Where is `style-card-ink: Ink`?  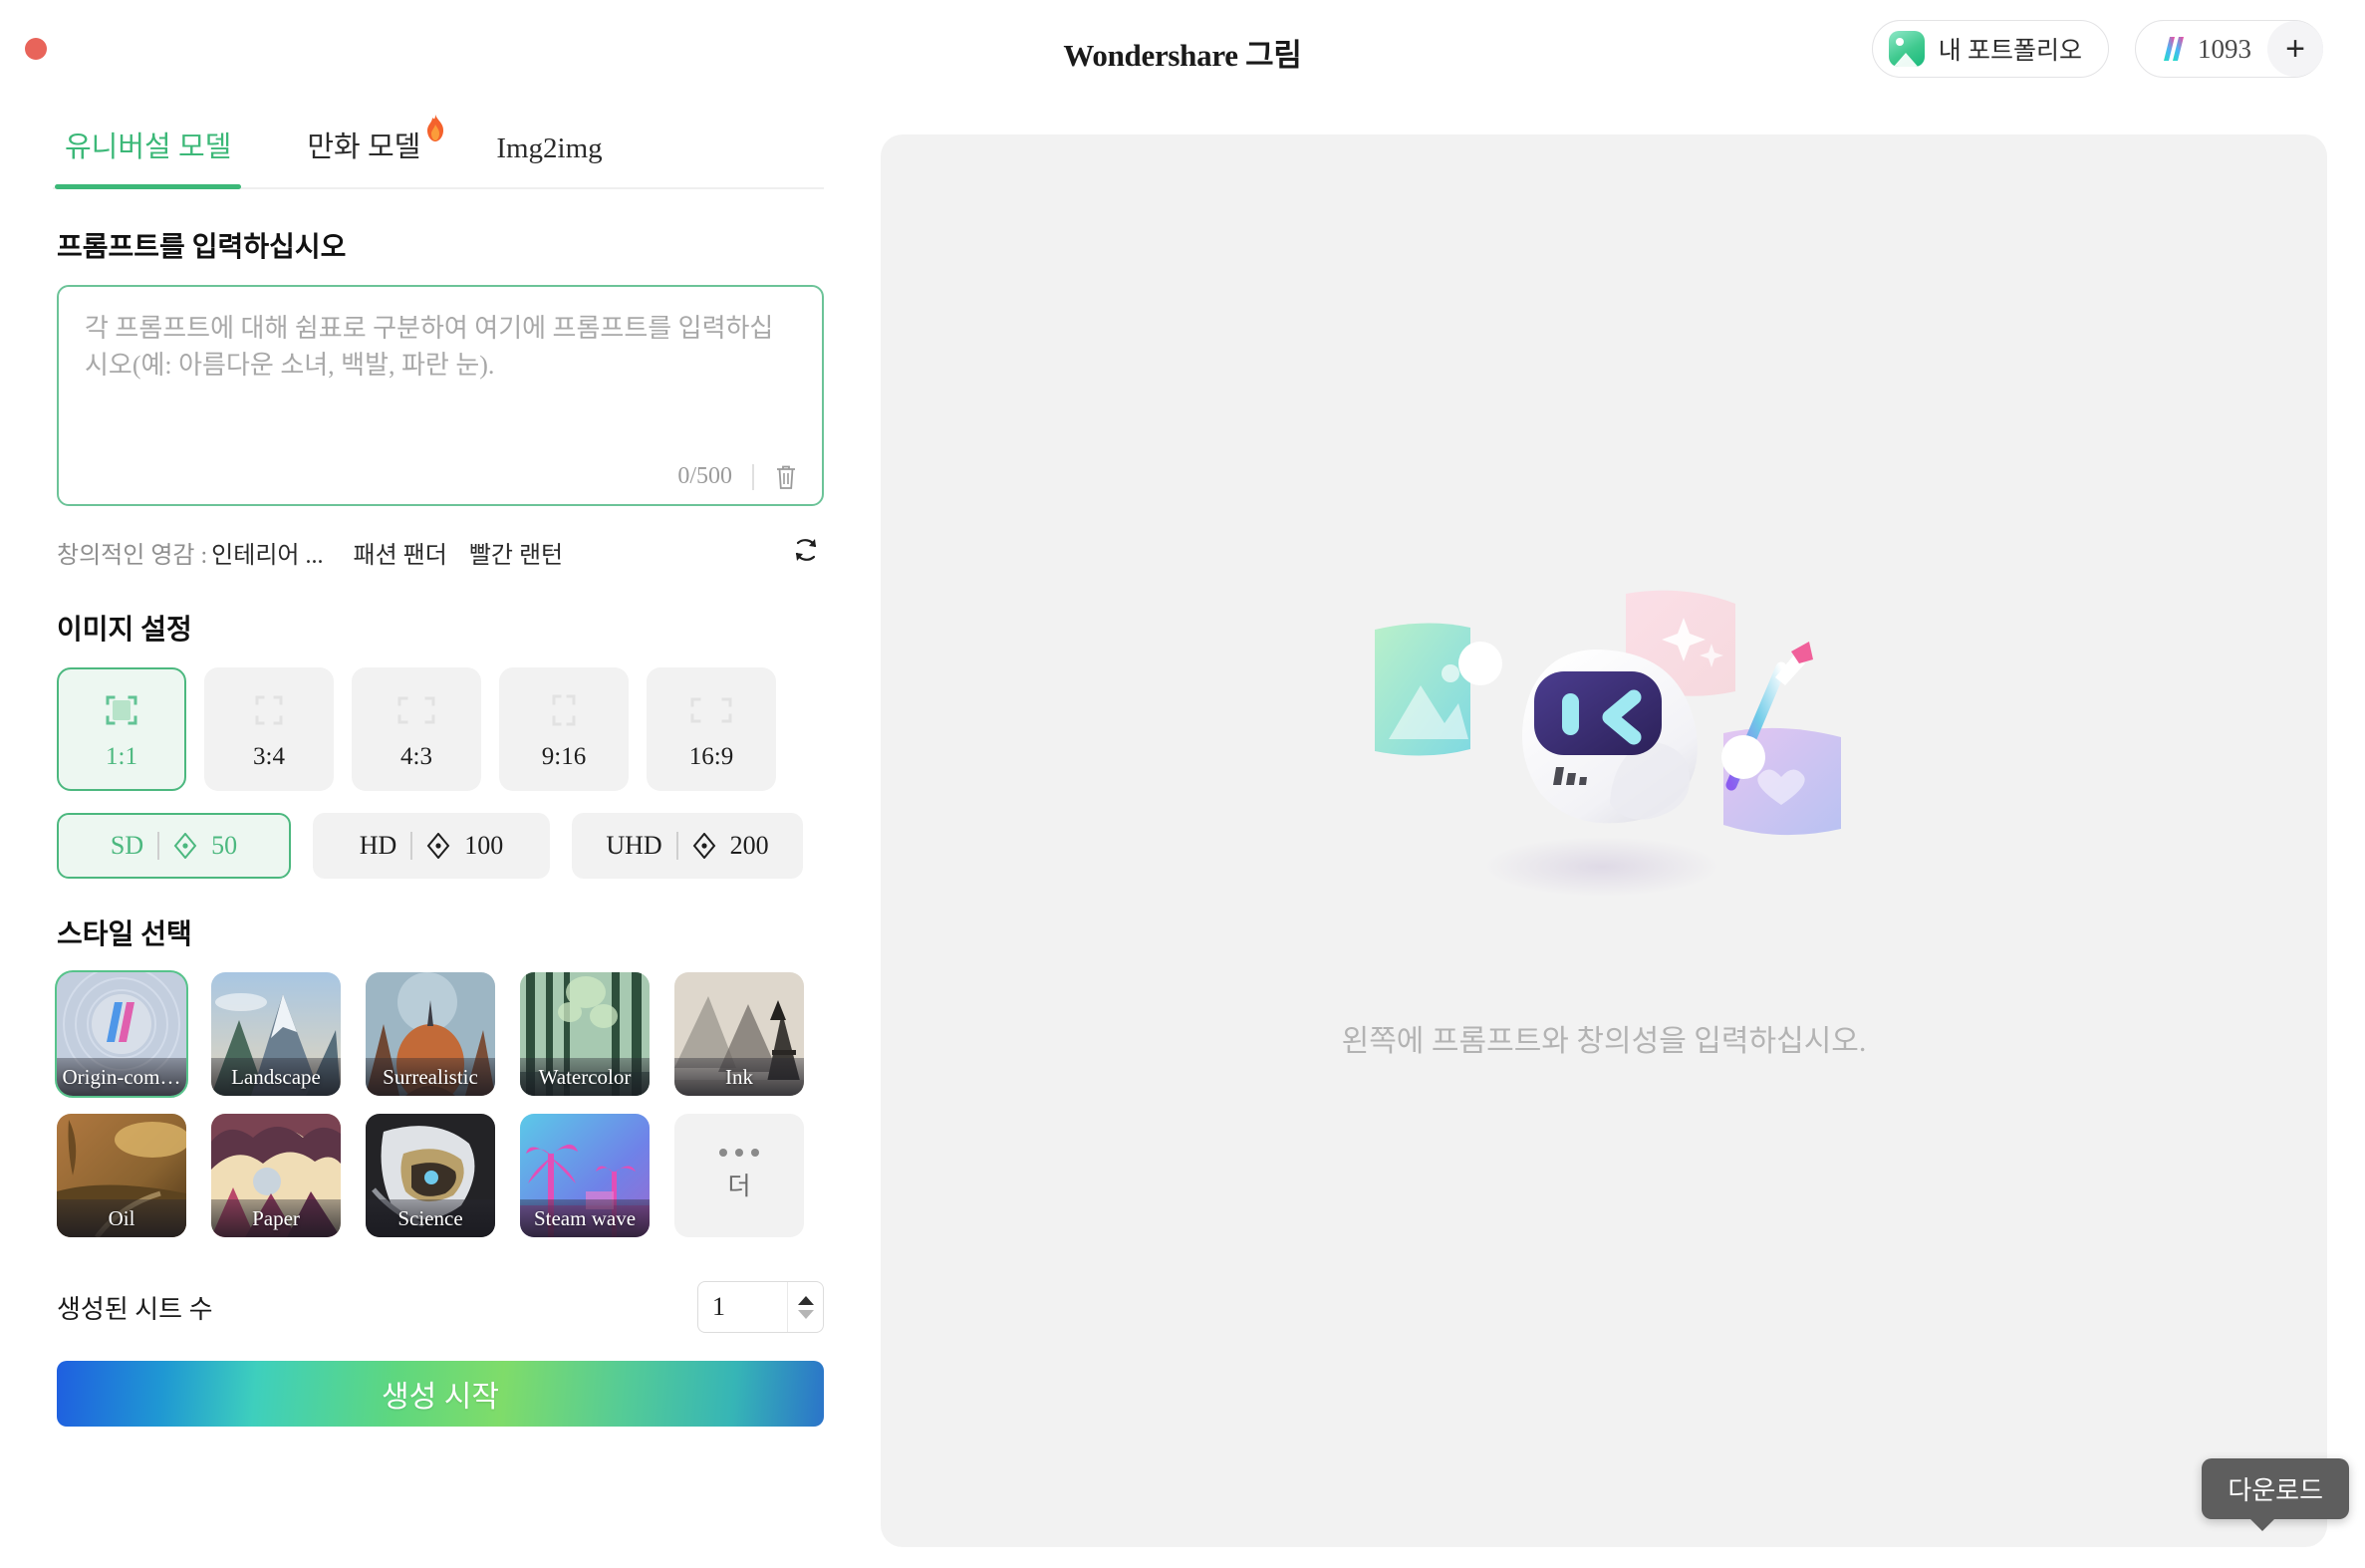
style-card-ink: Ink is located at coordinates (739, 1034).